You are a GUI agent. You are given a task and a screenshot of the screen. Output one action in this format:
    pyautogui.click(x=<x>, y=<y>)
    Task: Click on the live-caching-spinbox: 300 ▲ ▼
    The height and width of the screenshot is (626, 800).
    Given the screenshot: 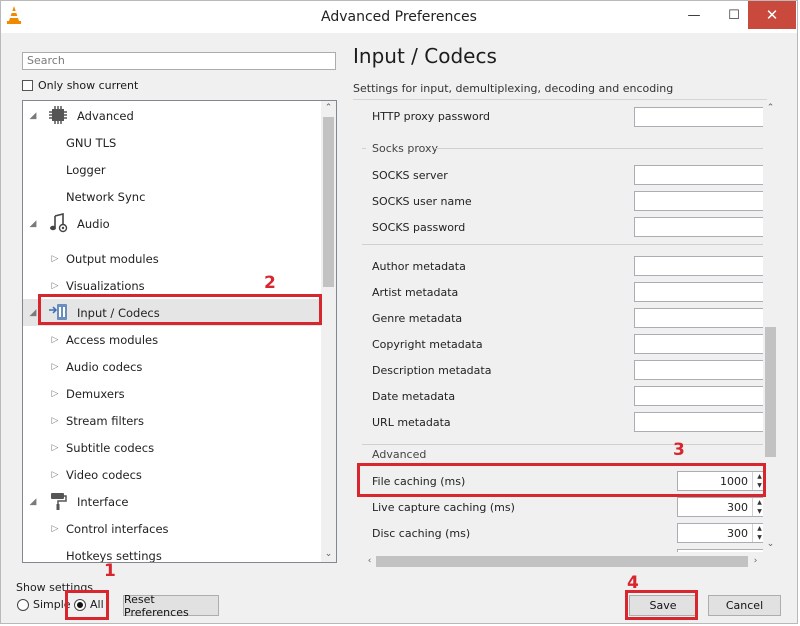 What is the action you would take?
    pyautogui.click(x=722, y=507)
    